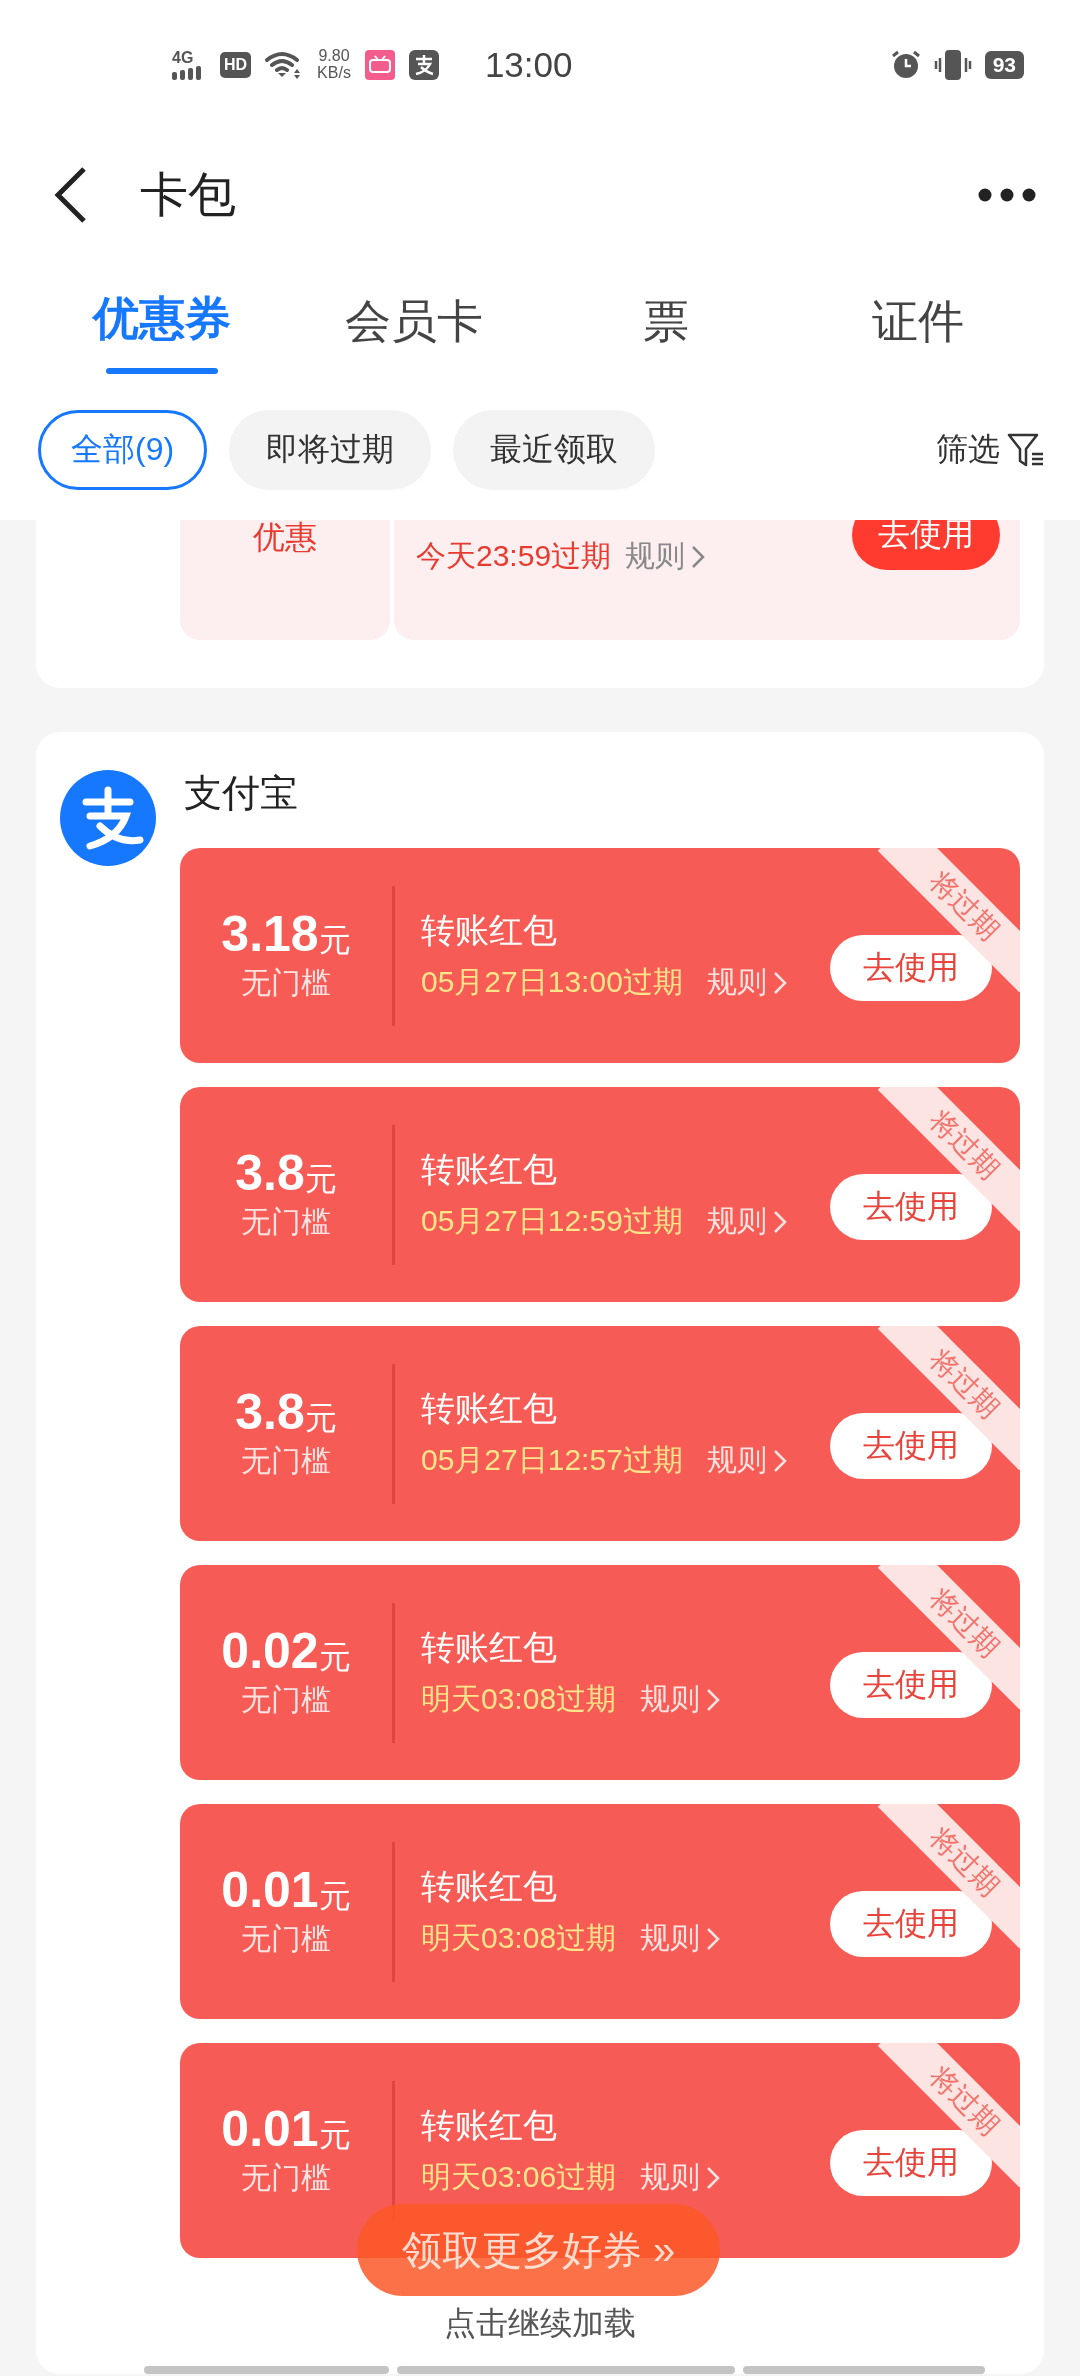 The height and width of the screenshot is (2376, 1080). What do you see at coordinates (519, 2177) in the screenshot?
I see `expiry-text: 明天03:06过期` at bounding box center [519, 2177].